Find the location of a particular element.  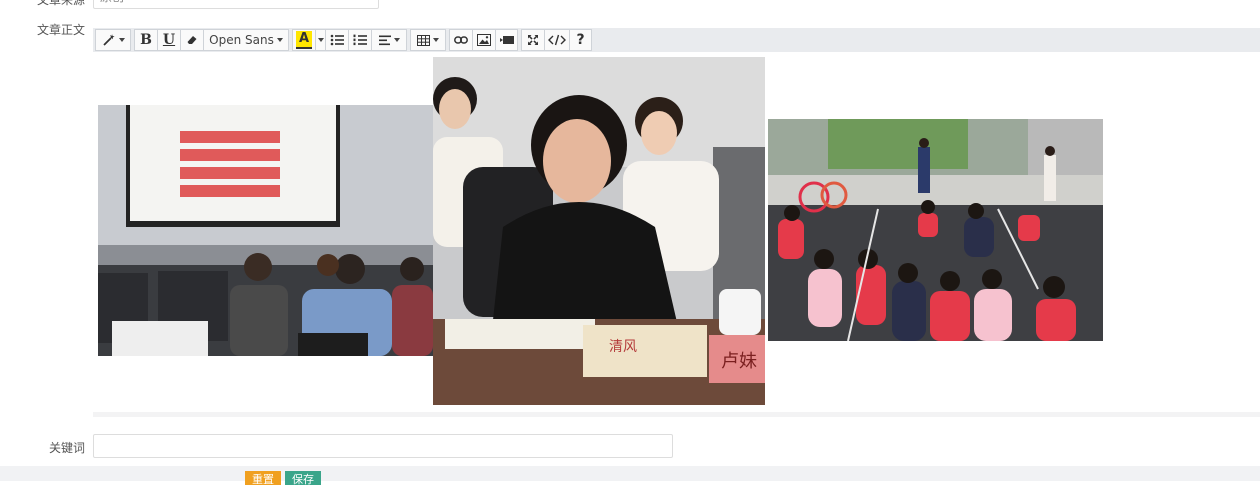

help-button: ? is located at coordinates (581, 40).